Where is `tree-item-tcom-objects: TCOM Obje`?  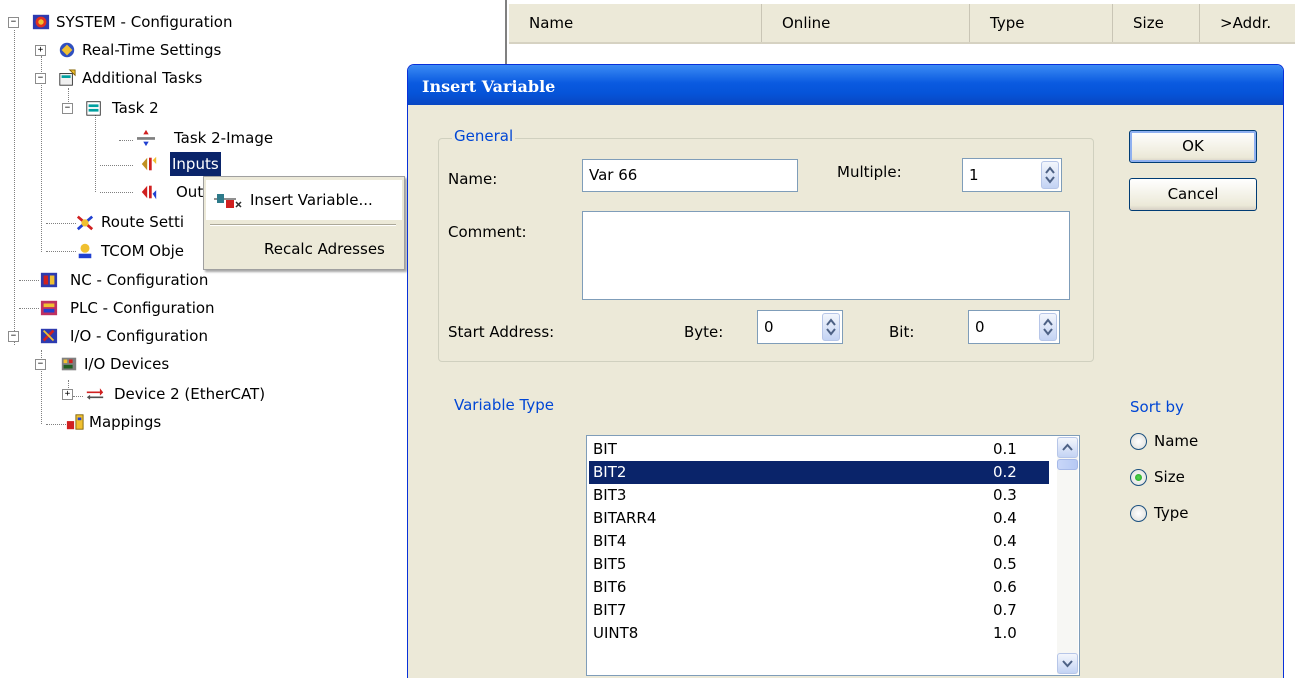
tree-item-tcom-objects: TCOM Obje is located at coordinates (100, 251).